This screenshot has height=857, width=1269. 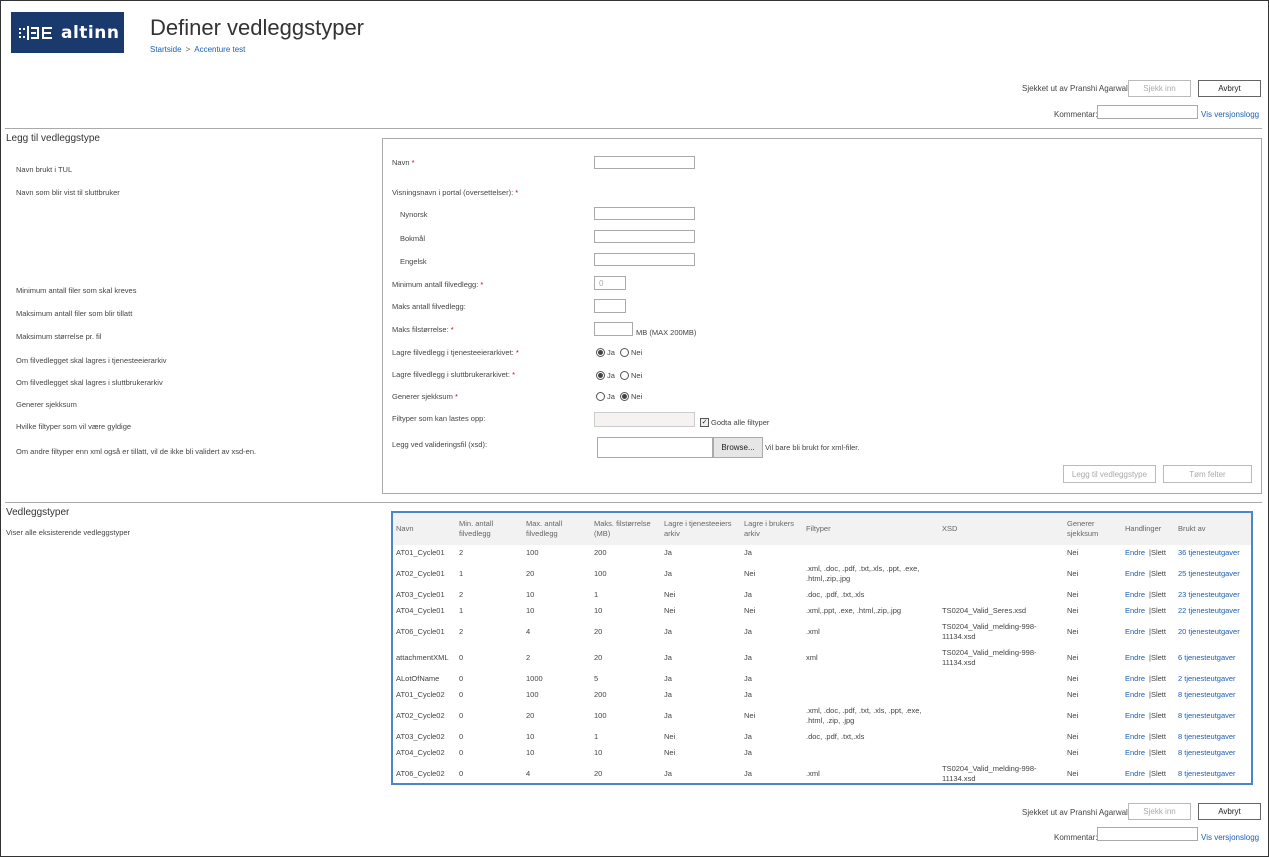 What do you see at coordinates (668, 573) in the screenshot?
I see `row-owner-archive: Ja` at bounding box center [668, 573].